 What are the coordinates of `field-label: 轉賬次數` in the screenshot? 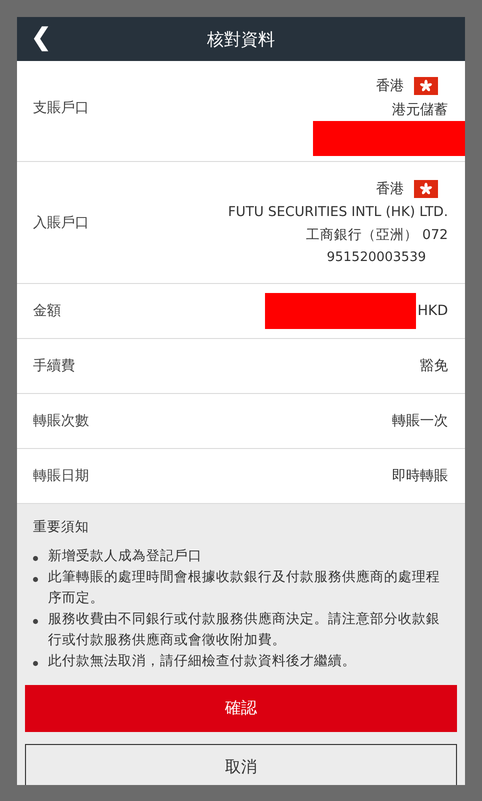 It's located at (61, 421).